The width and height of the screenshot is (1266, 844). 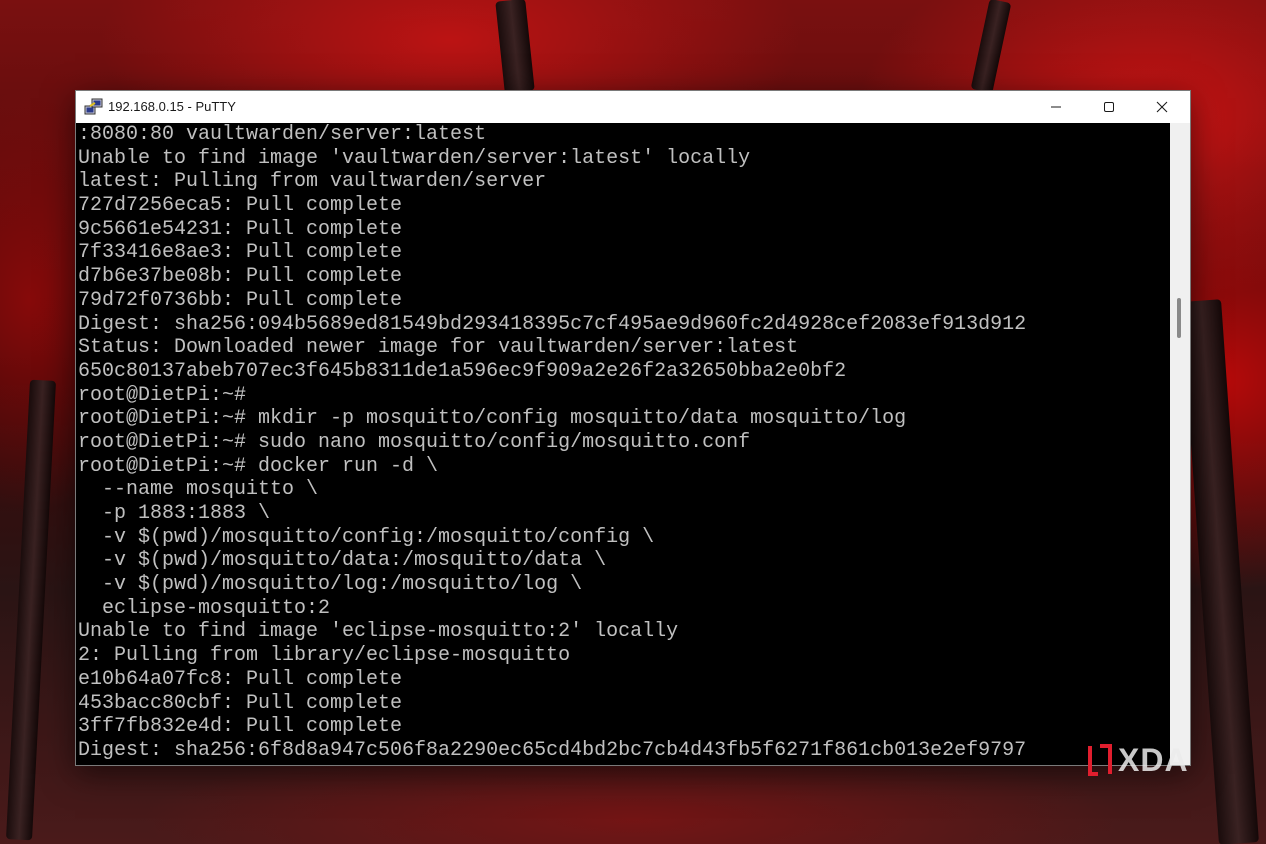 What do you see at coordinates (240, 277) in the screenshot?
I see `terminal-line: d7b6e37be08b: Pull complete` at bounding box center [240, 277].